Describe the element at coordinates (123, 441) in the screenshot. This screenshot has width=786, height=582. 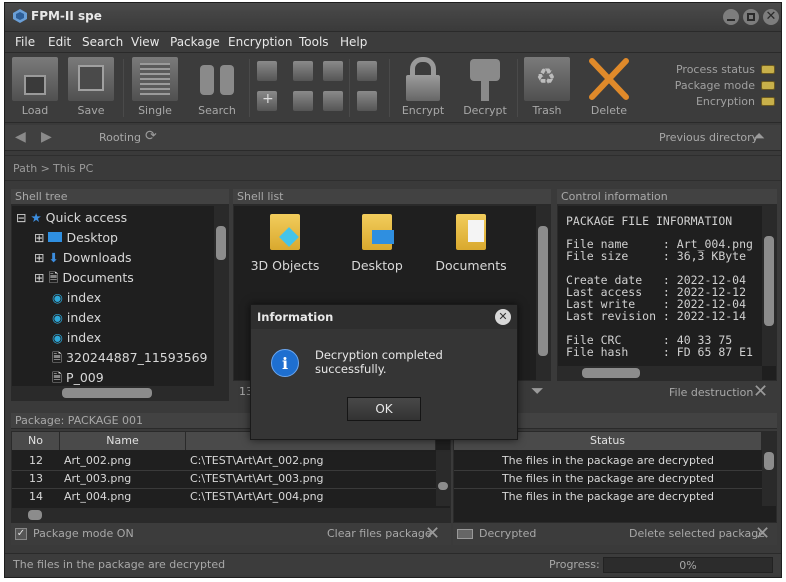
I see `column-name: Name` at that location.